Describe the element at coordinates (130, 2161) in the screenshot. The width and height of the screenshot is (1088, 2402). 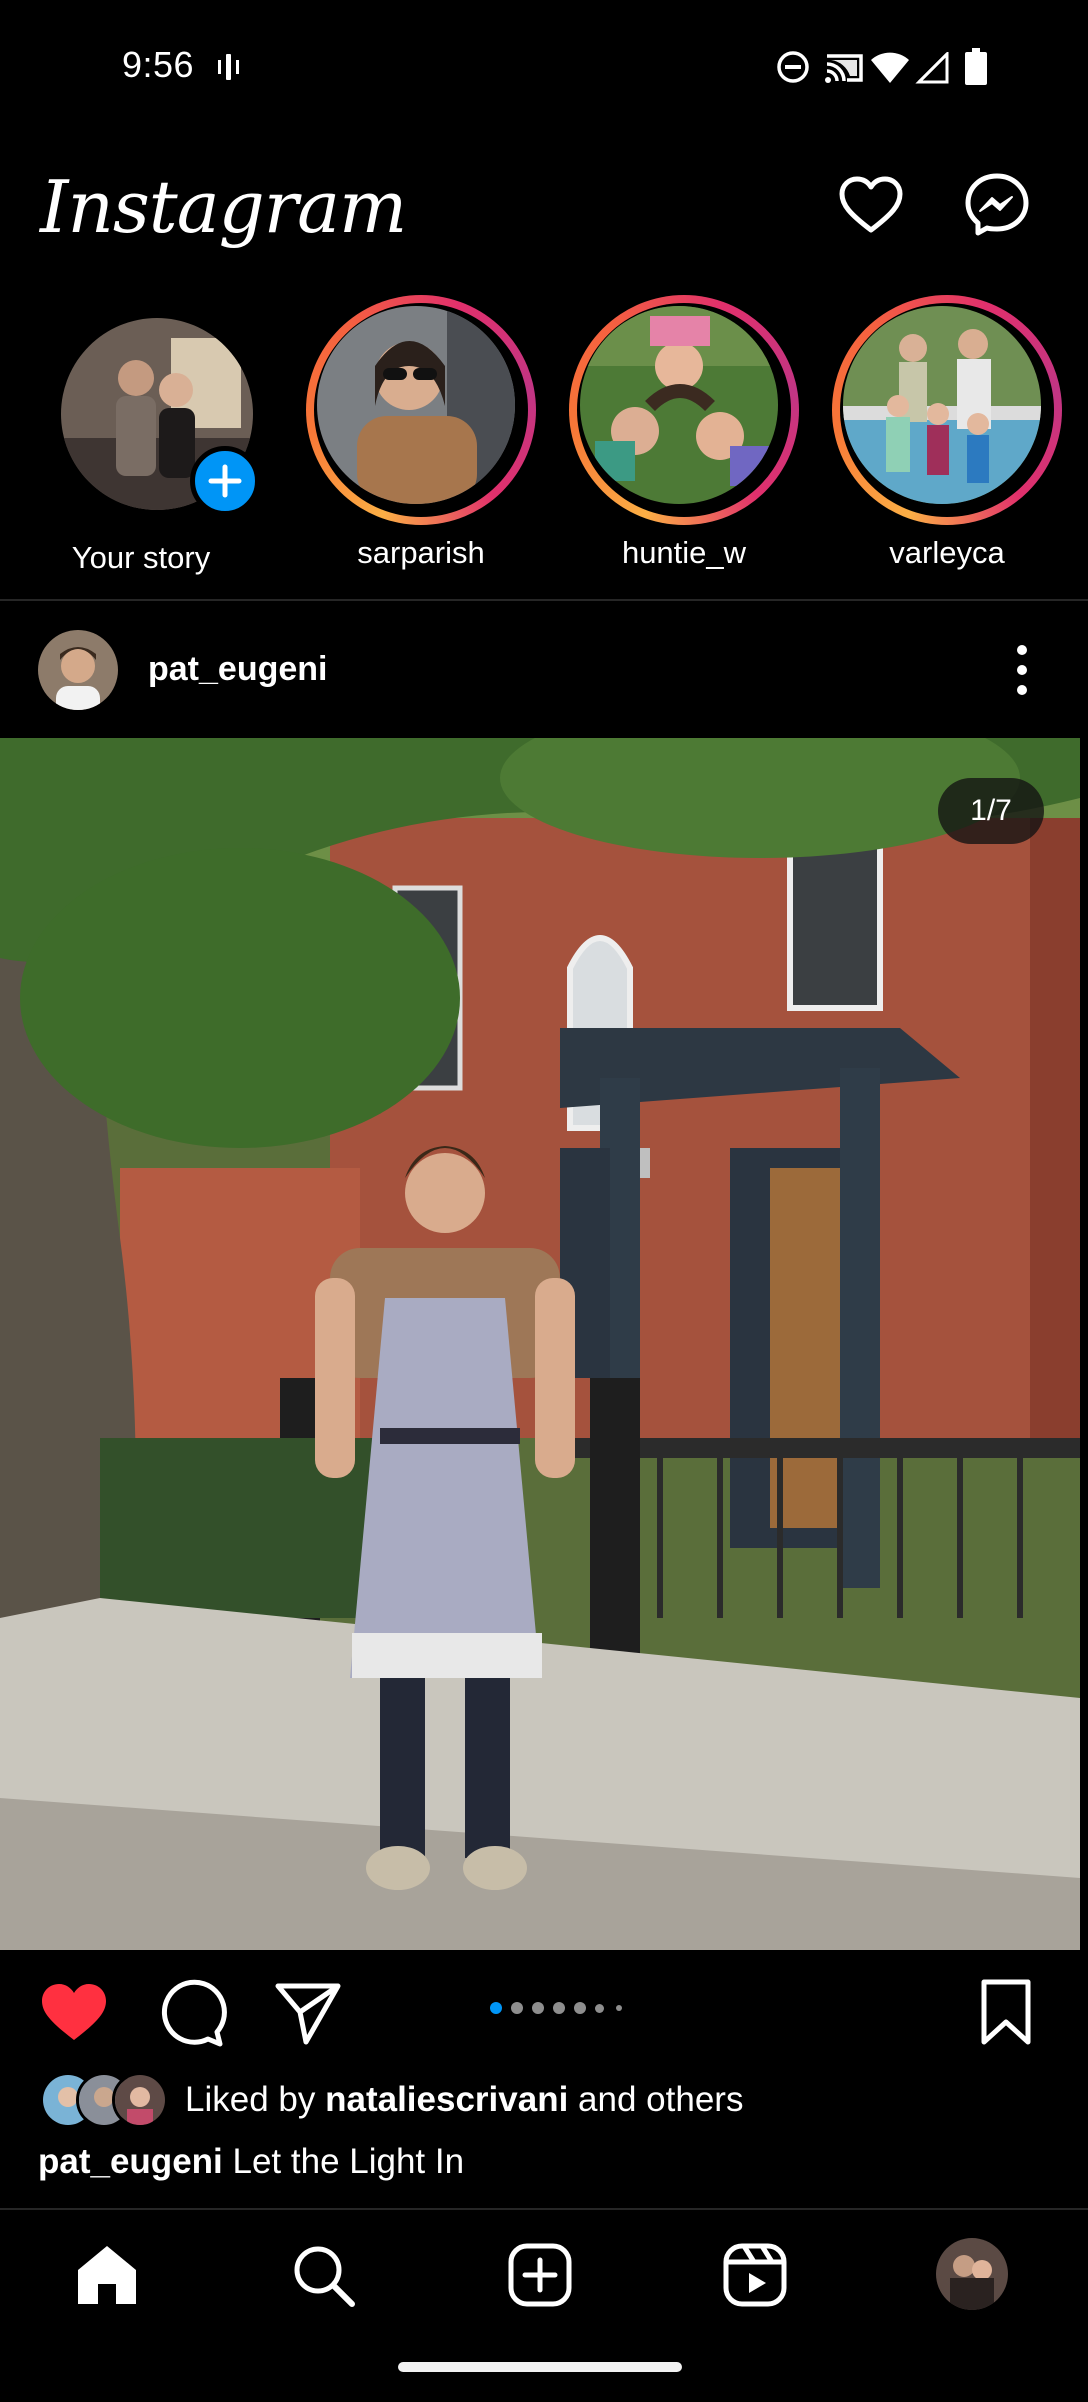
I see `caption-username: pat_eugeni` at that location.